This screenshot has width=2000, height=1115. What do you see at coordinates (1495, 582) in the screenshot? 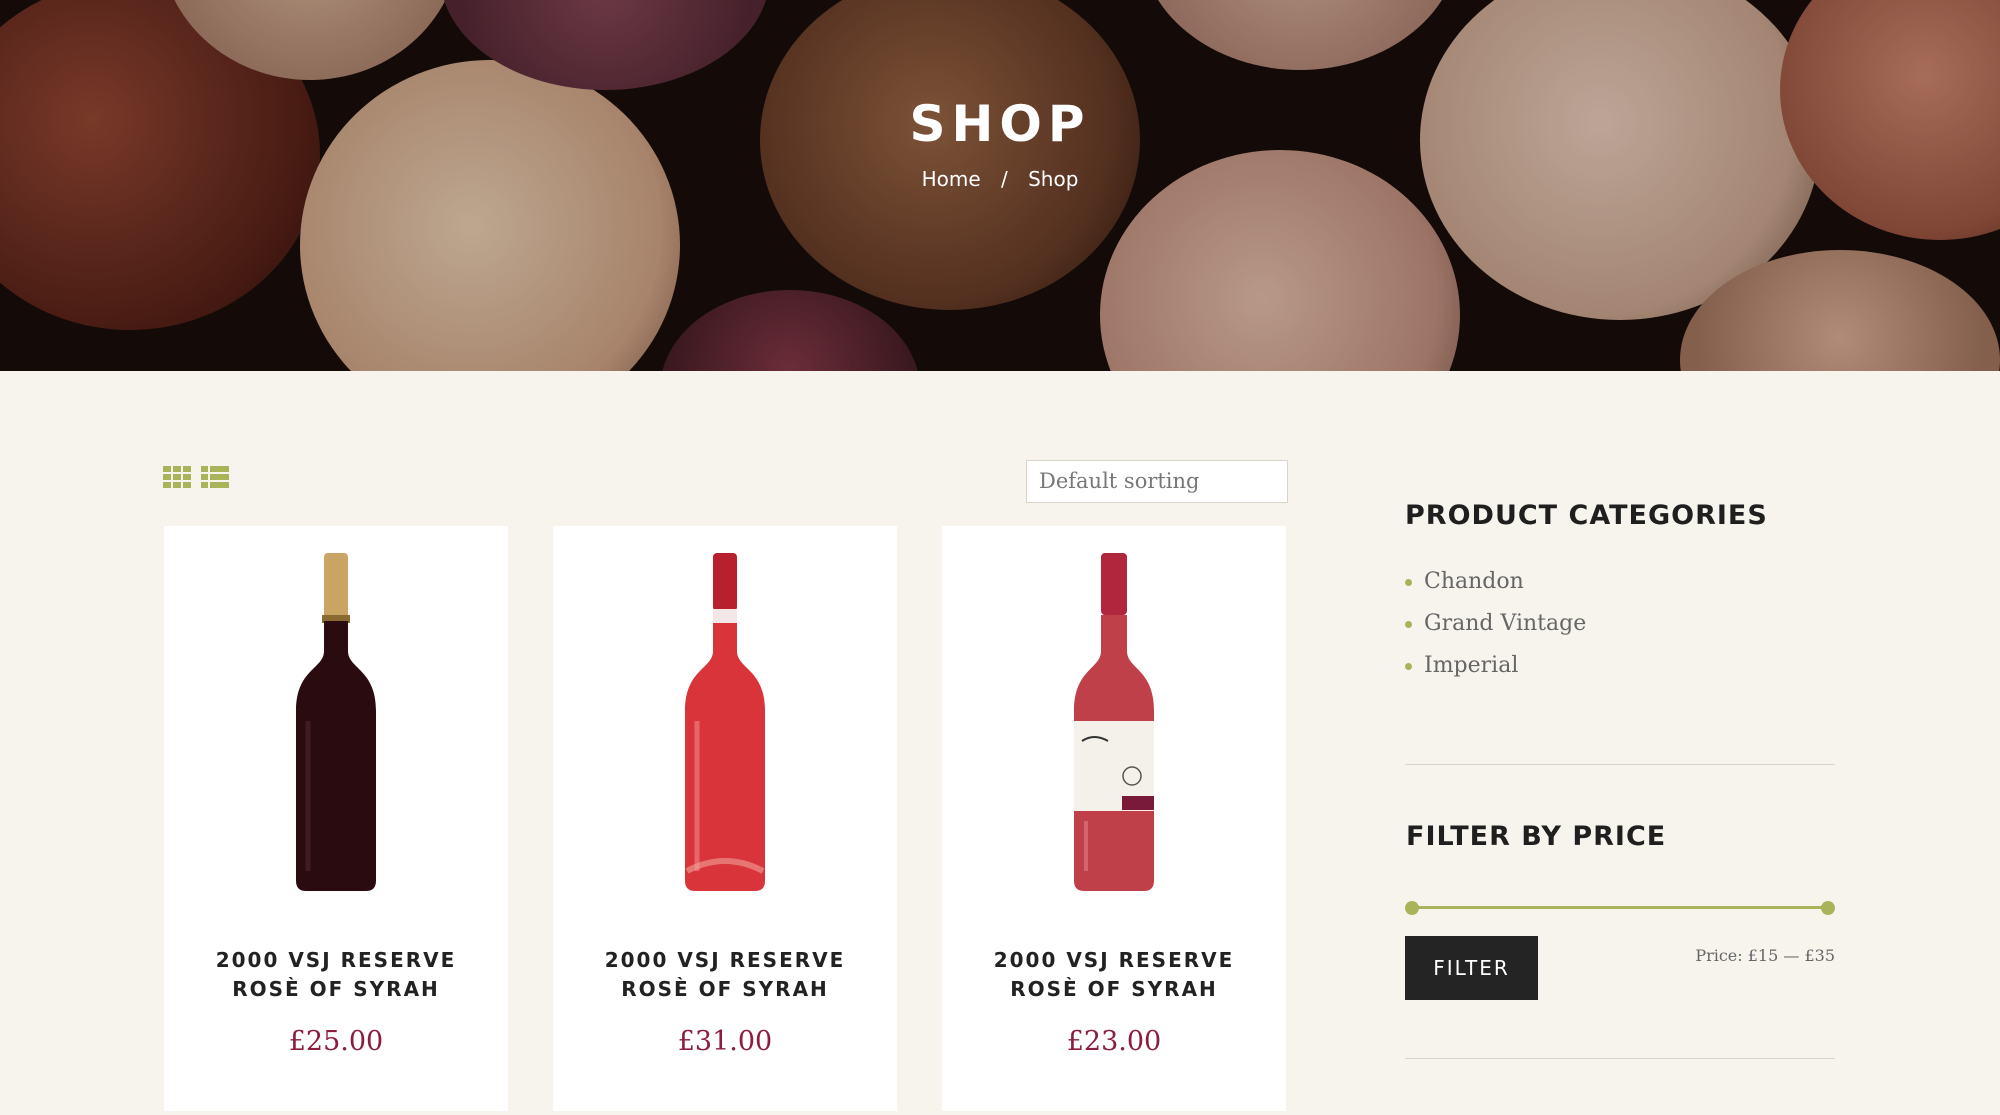
I see `category-item-chandon: Chandon` at bounding box center [1495, 582].